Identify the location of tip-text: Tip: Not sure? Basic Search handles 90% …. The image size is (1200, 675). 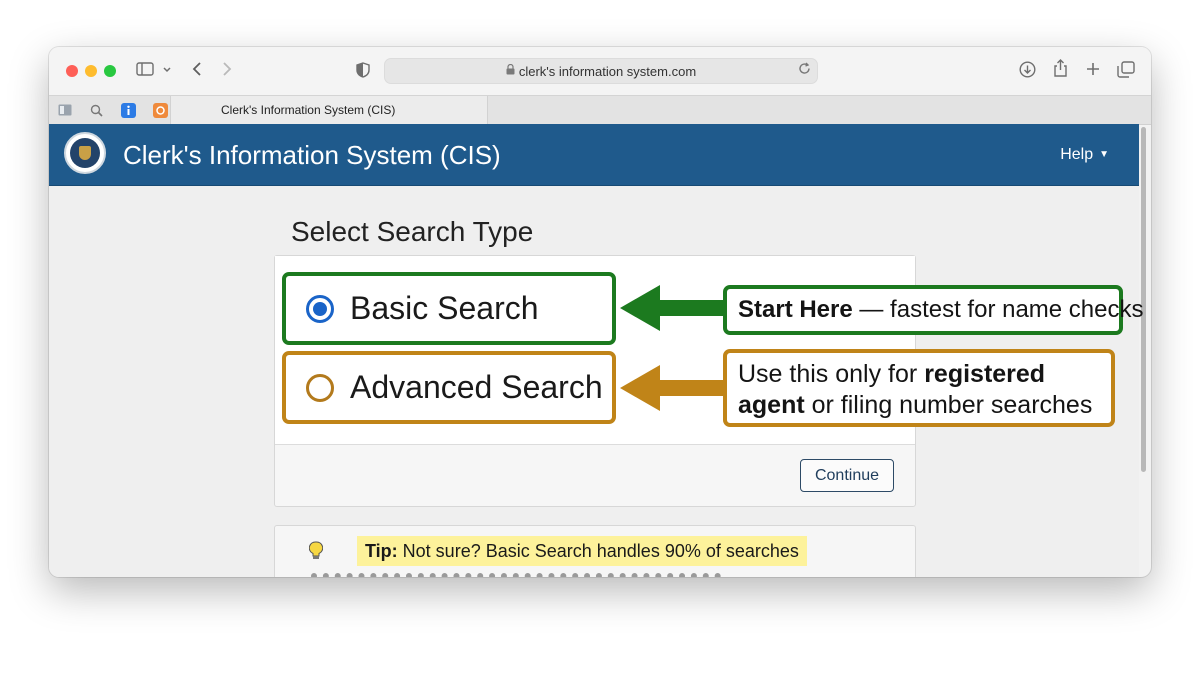
(582, 551).